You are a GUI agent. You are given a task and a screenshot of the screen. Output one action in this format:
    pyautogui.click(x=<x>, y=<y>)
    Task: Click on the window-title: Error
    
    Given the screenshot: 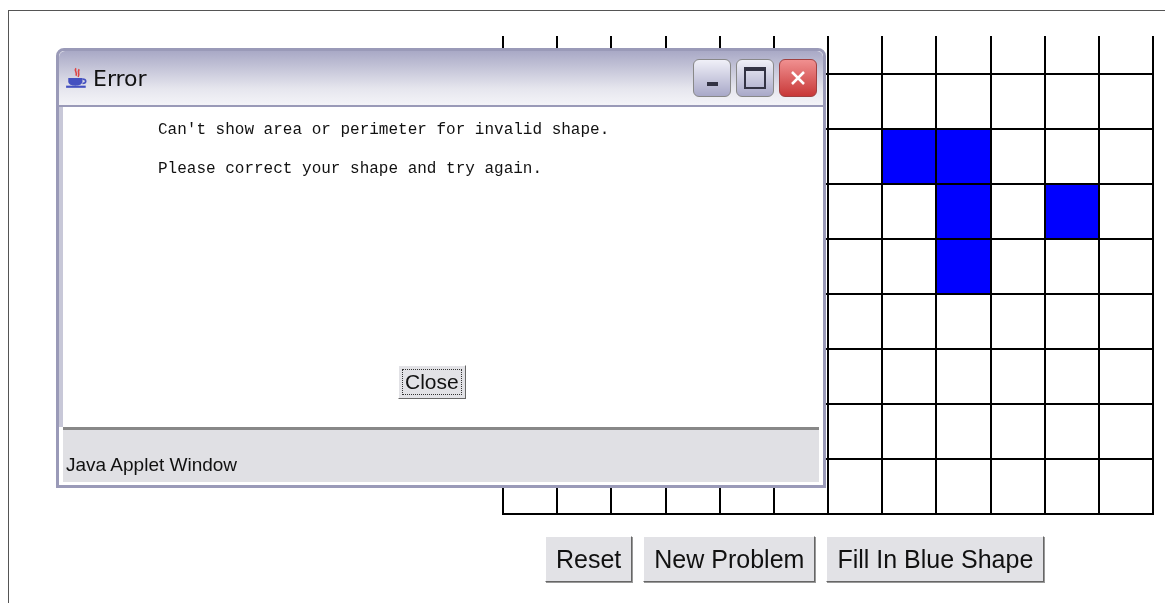 What is the action you would take?
    pyautogui.click(x=120, y=78)
    